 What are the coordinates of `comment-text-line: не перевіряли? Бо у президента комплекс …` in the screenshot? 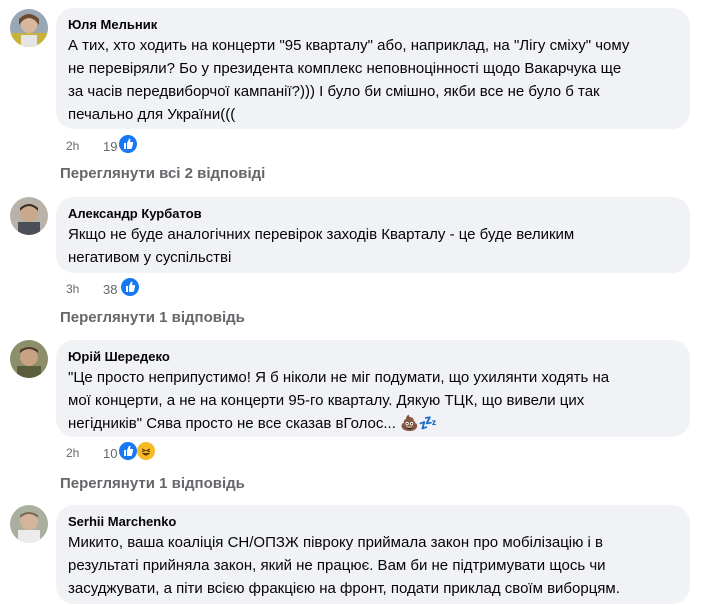 It's located at (345, 68).